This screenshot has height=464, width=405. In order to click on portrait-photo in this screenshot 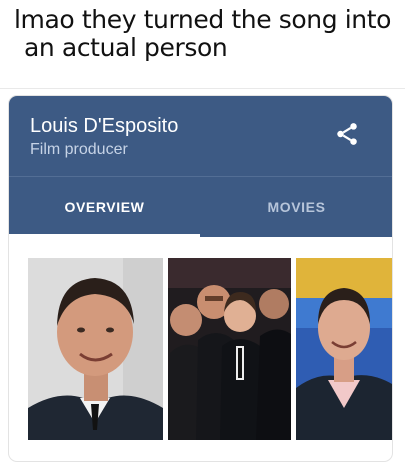, I will do `click(95, 349)`.